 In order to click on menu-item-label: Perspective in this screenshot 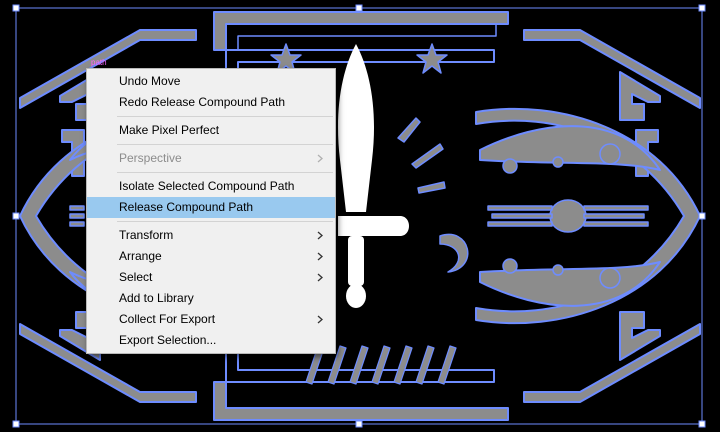, I will do `click(150, 158)`.